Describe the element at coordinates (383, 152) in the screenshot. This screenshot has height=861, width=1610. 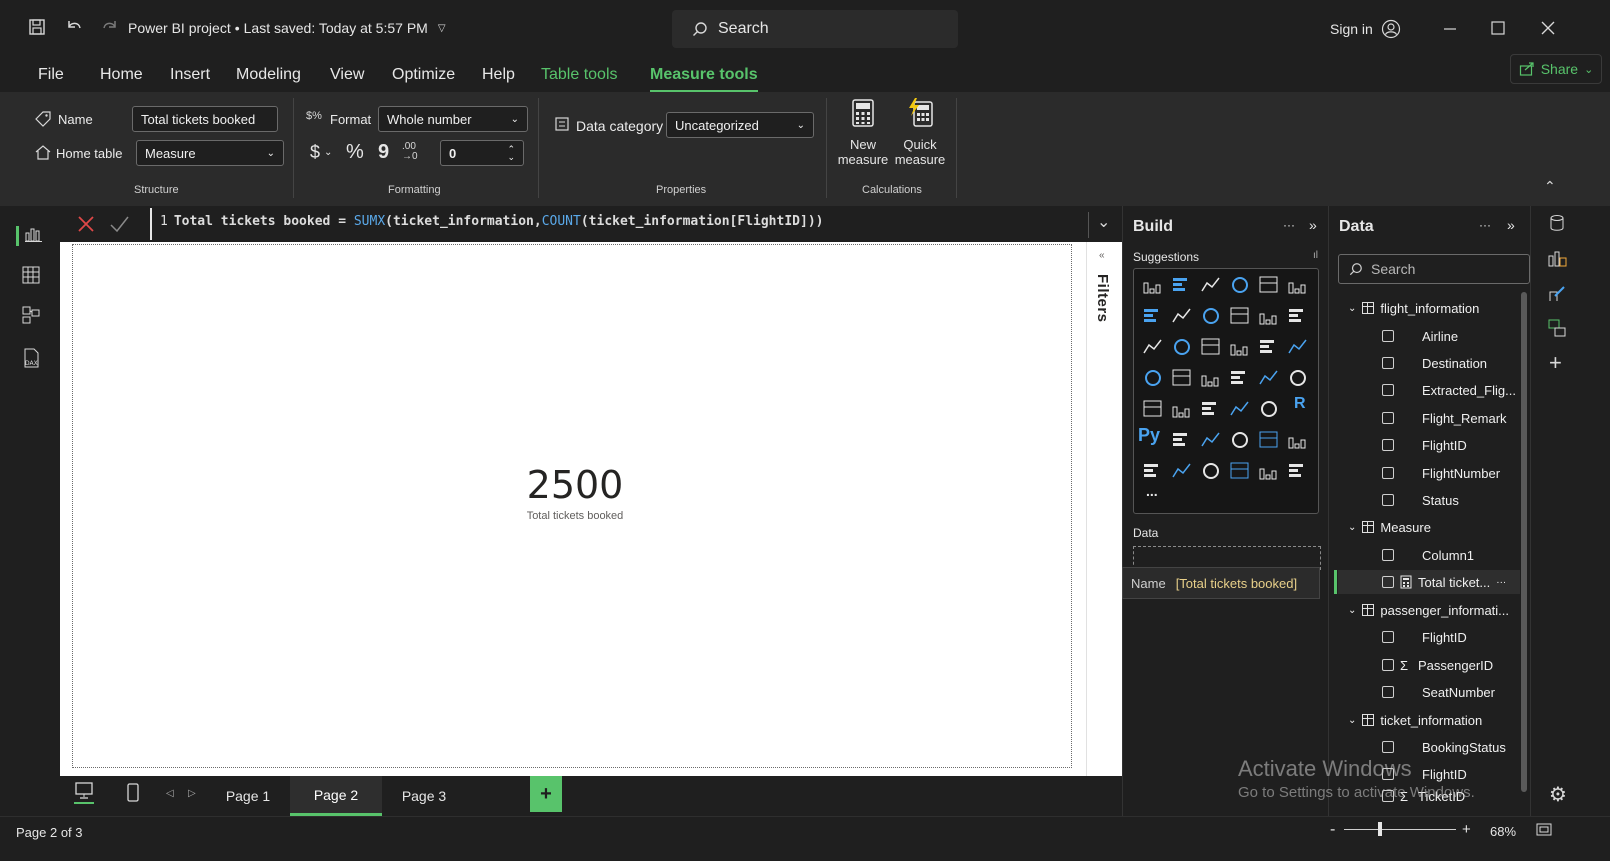
I see `comma-style-button: 9` at that location.